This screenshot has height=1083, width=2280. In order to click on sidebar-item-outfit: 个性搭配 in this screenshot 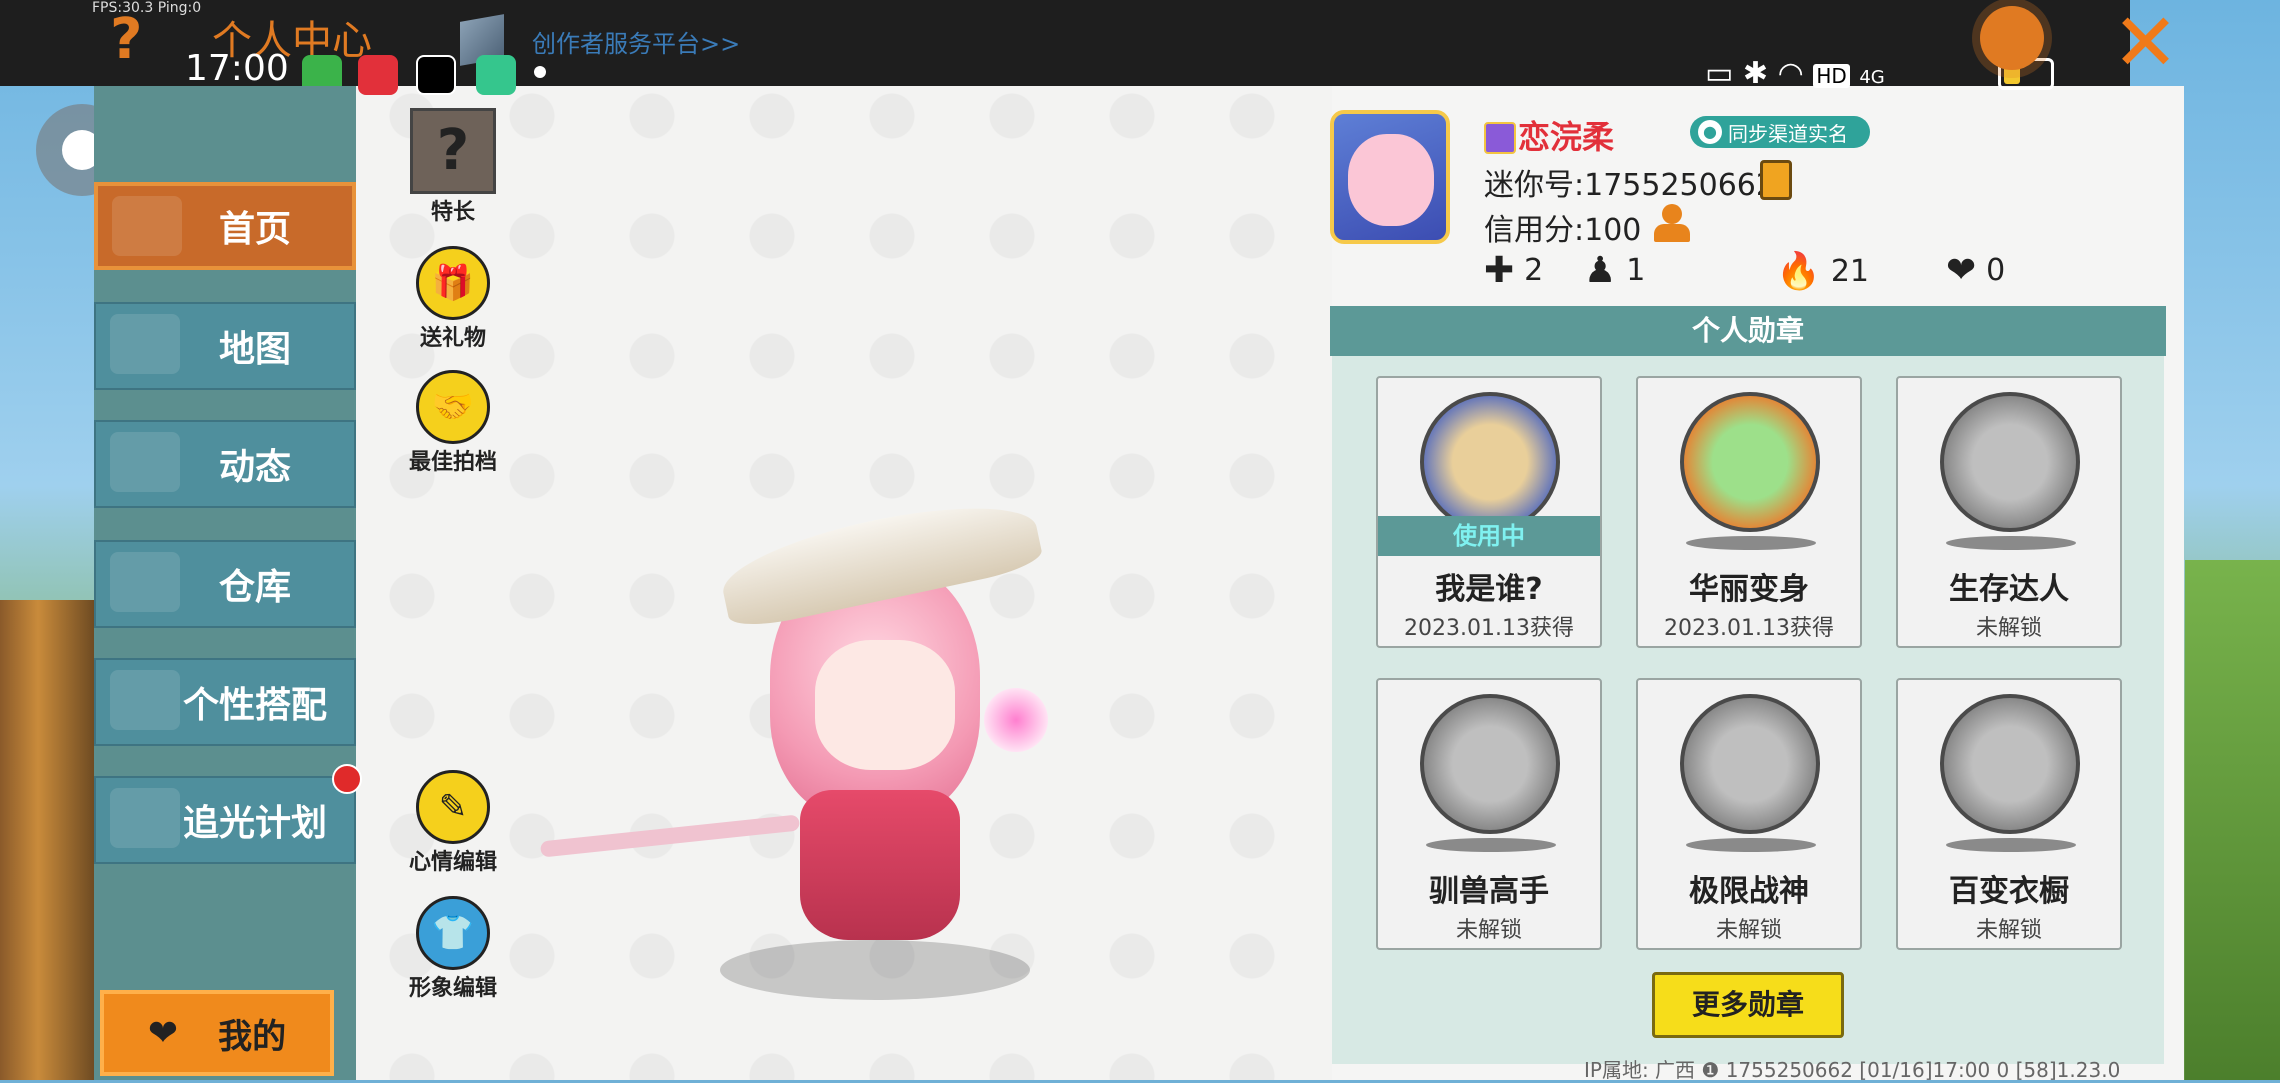, I will do `click(225, 702)`.